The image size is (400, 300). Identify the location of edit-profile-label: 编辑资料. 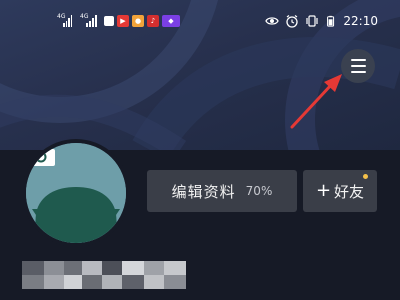
(203, 191).